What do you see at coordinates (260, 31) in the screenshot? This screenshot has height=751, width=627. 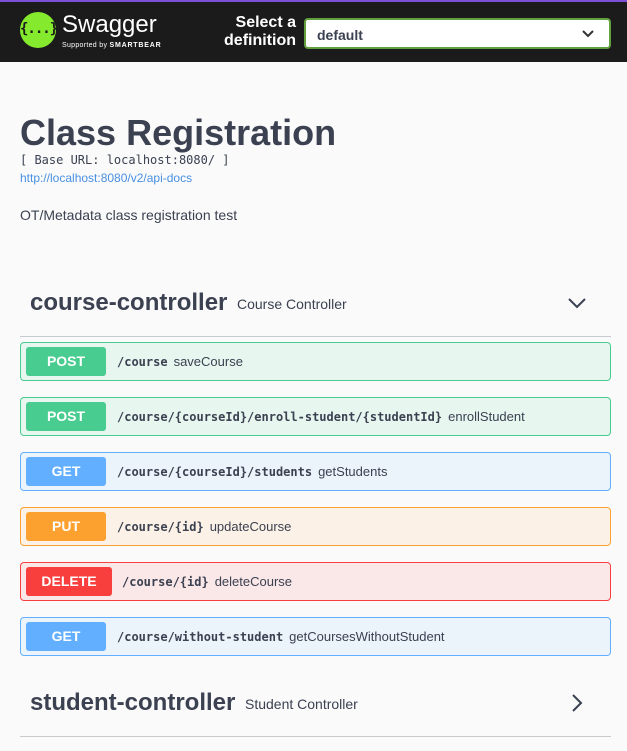 I see `select-definition-label: Select a definition` at bounding box center [260, 31].